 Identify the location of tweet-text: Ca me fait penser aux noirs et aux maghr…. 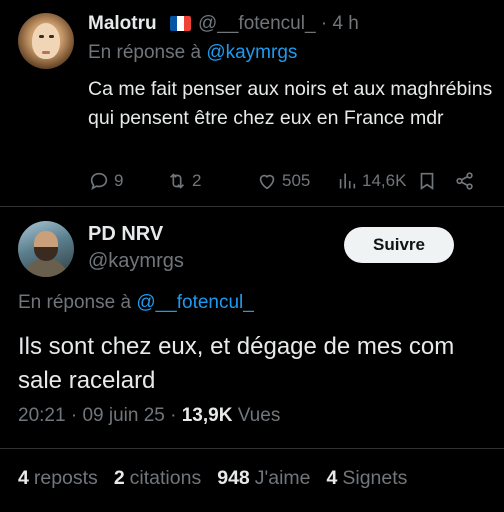
(290, 103).